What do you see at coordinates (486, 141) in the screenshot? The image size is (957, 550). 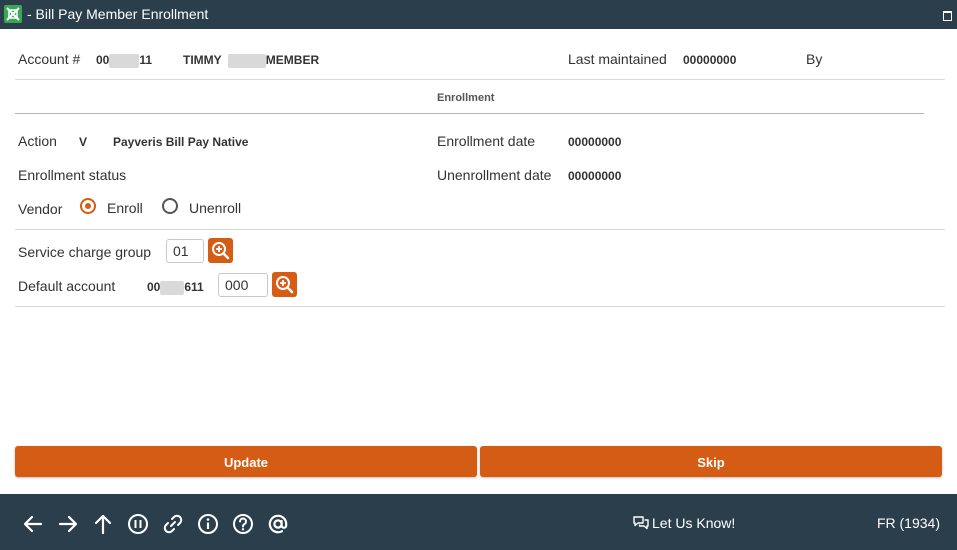 I see `enrollment-date-label: Enrollment date` at bounding box center [486, 141].